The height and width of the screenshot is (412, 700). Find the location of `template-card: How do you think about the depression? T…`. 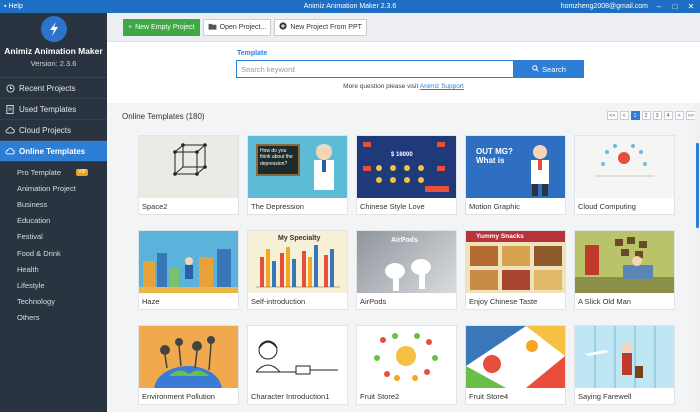

template-card: How do you think about the depression? T… is located at coordinates (297, 175).